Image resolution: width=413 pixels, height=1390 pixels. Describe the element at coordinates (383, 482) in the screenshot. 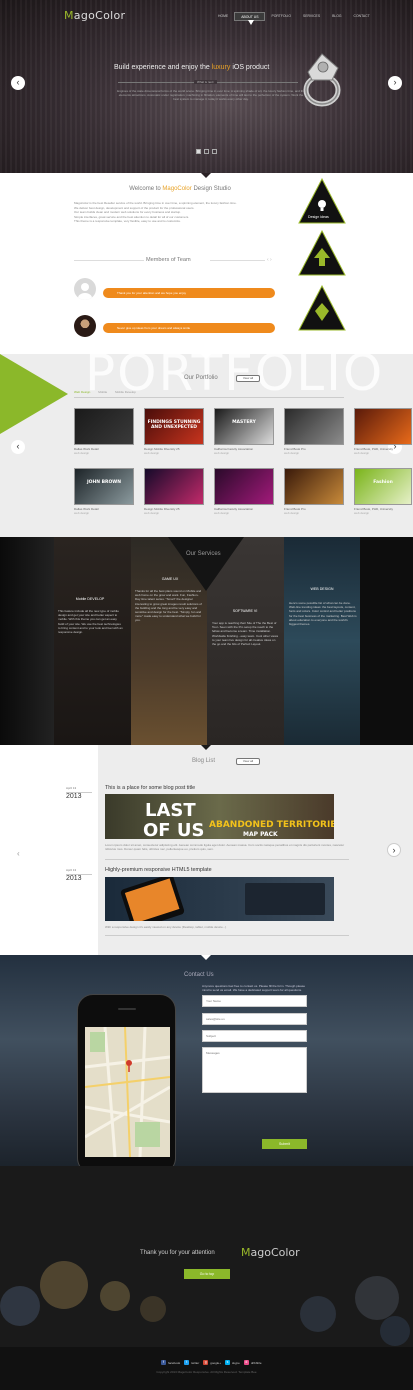

I see `portfolio-thumb-title: Fashion` at that location.